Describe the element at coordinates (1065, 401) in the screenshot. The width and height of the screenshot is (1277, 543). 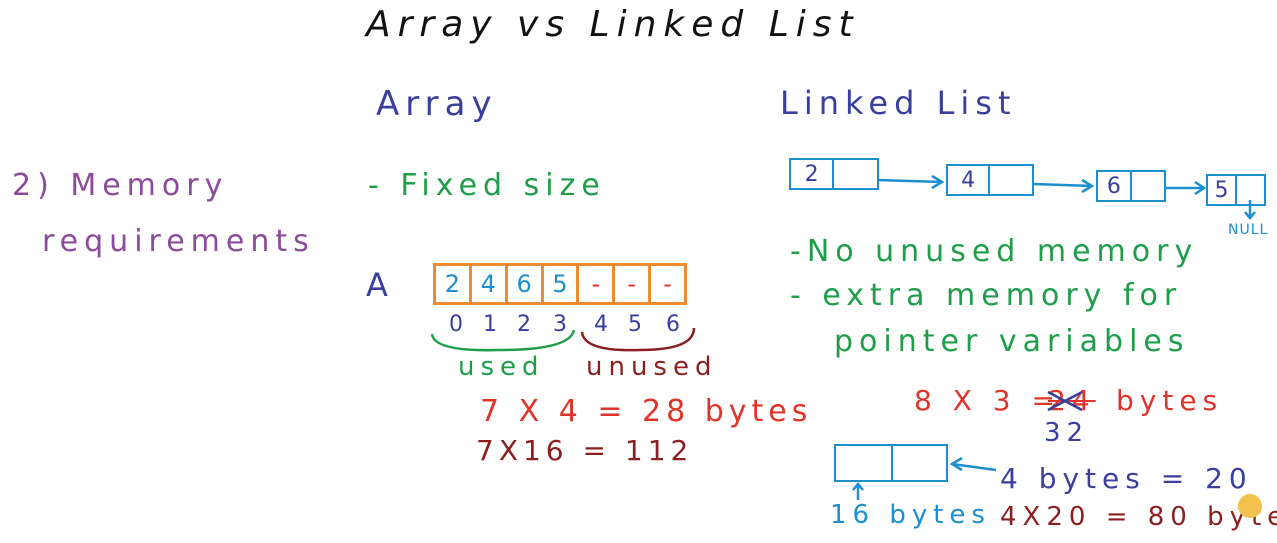
I see `strike-mark` at that location.